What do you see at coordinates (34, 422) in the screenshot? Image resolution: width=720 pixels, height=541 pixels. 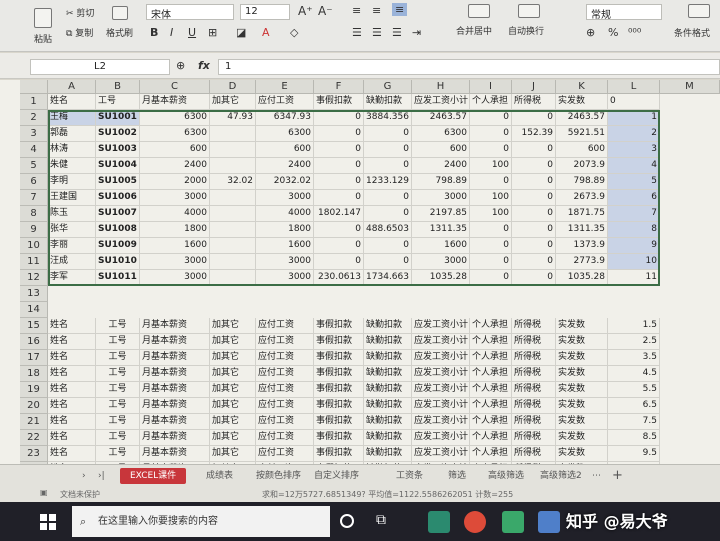 I see `row-header: 21` at bounding box center [34, 422].